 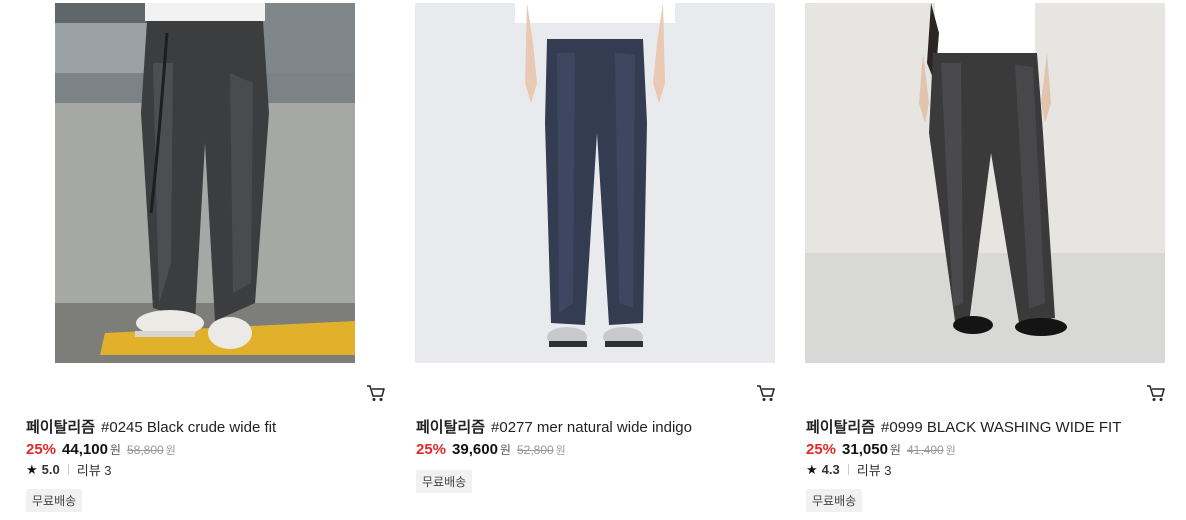 I want to click on price-row: 25% 44,100 원 58,800 원, so click(x=101, y=449).